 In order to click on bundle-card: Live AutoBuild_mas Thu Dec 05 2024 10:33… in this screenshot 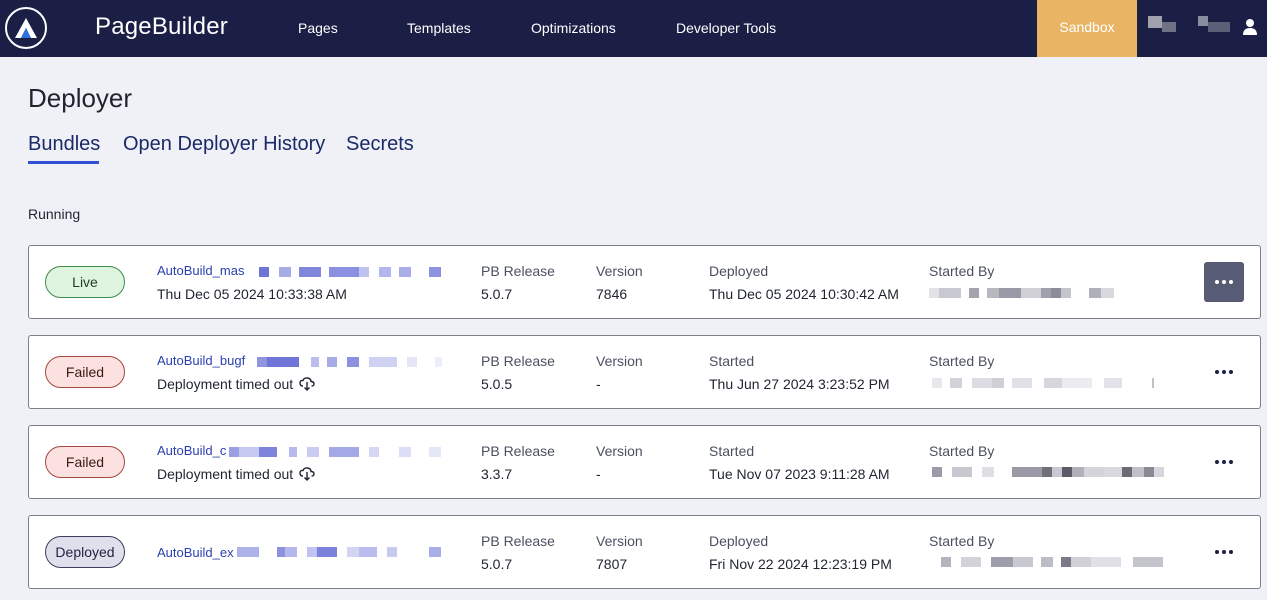, I will do `click(644, 282)`.